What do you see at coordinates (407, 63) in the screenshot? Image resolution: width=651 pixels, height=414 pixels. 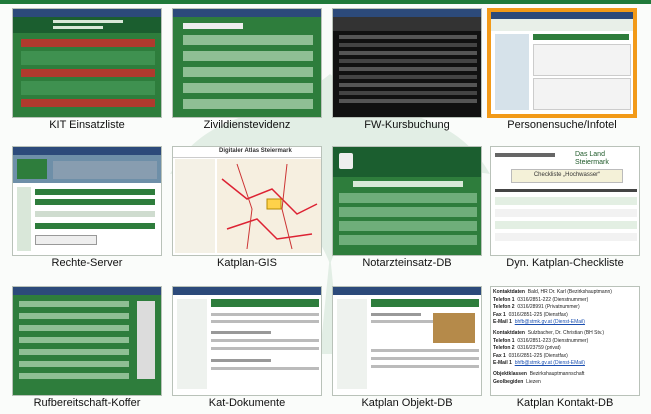 I see `screenshot-fw-kursbuchung` at bounding box center [407, 63].